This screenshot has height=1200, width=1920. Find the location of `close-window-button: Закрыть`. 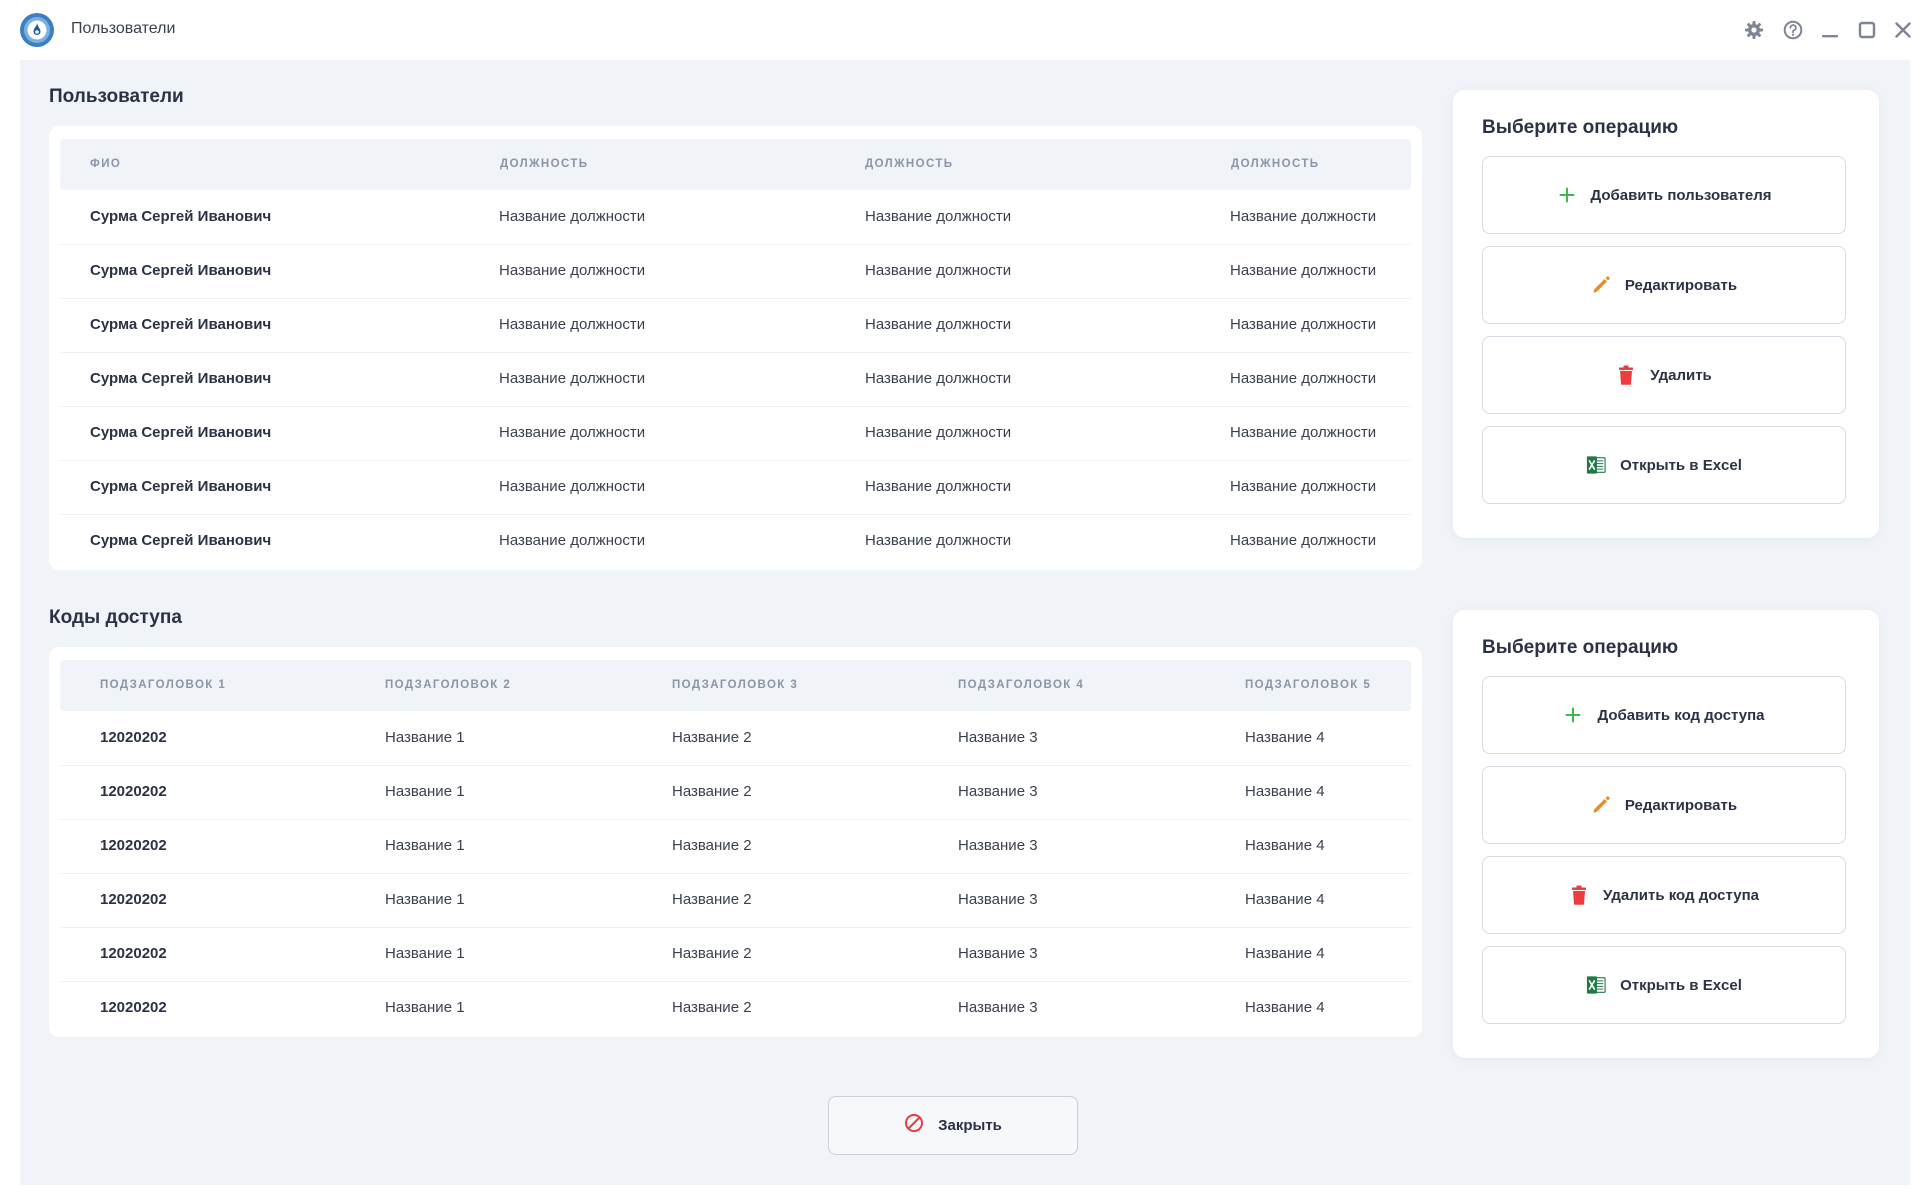

close-window-button: Закрыть is located at coordinates (953, 1125).